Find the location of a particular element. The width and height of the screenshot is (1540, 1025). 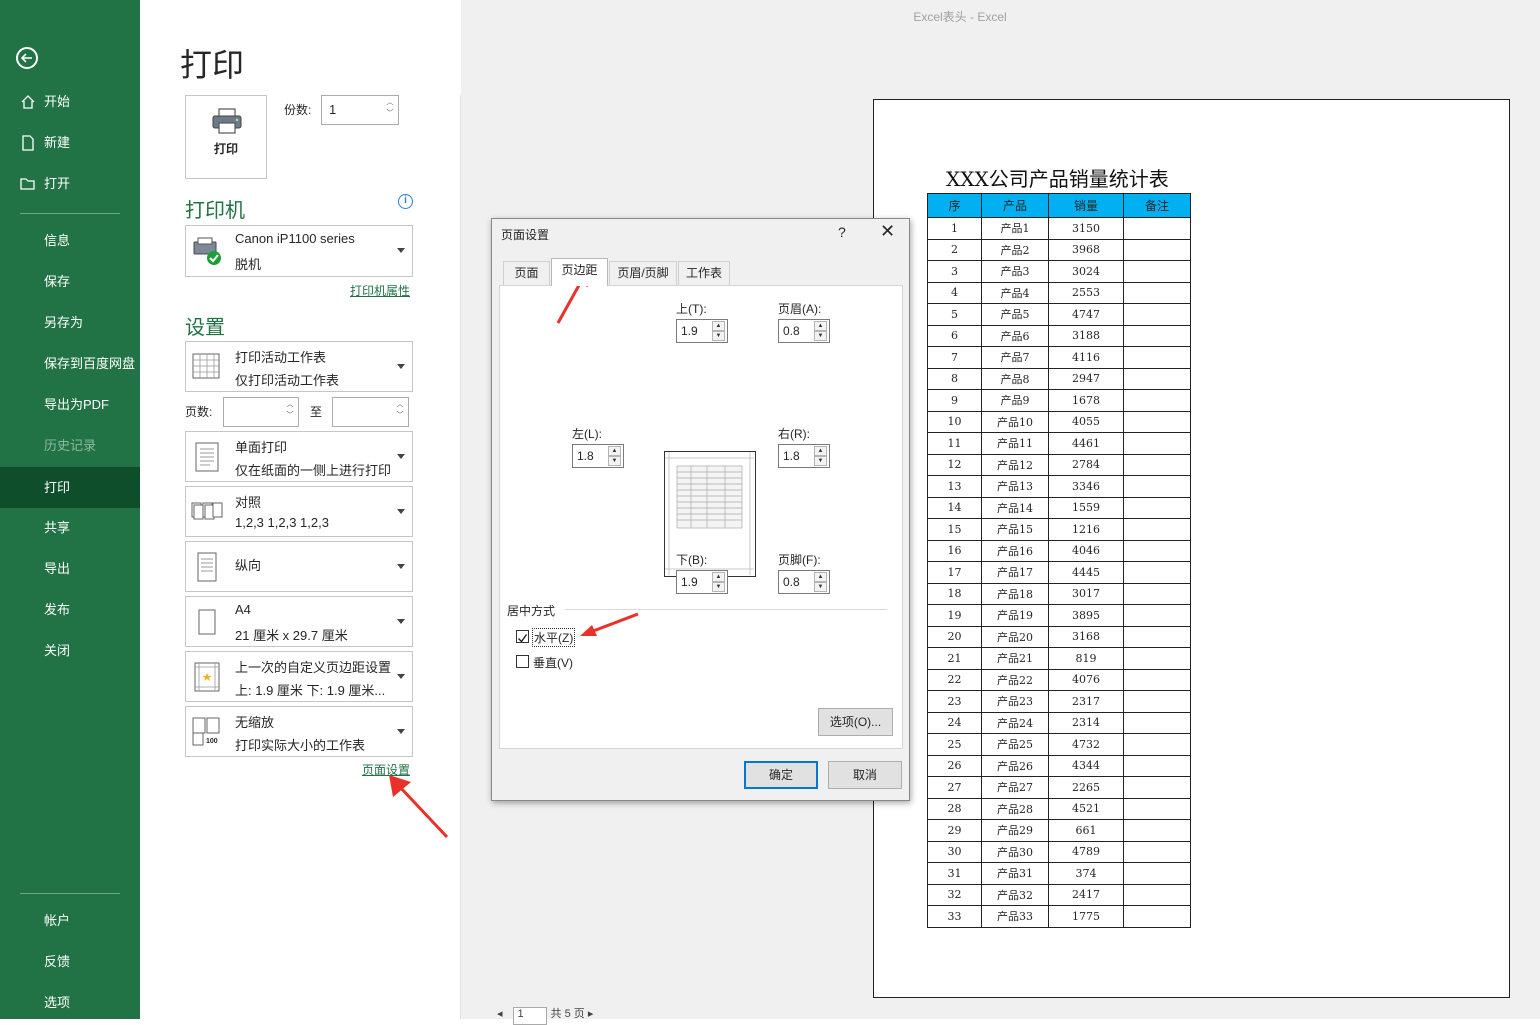

table-cell: 产品23 is located at coordinates (1015, 701).